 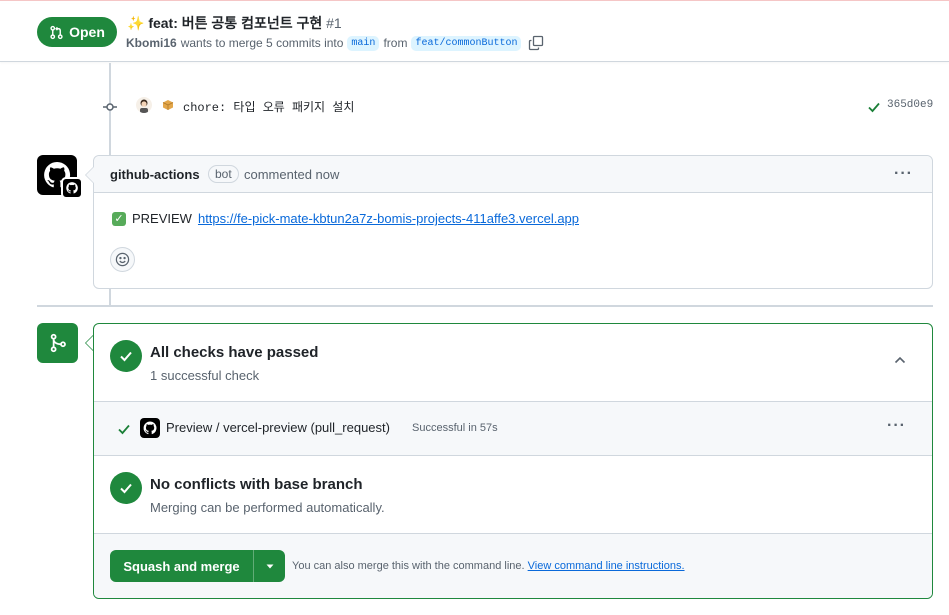 What do you see at coordinates (72, 188) in the screenshot?
I see `github-badge-icon` at bounding box center [72, 188].